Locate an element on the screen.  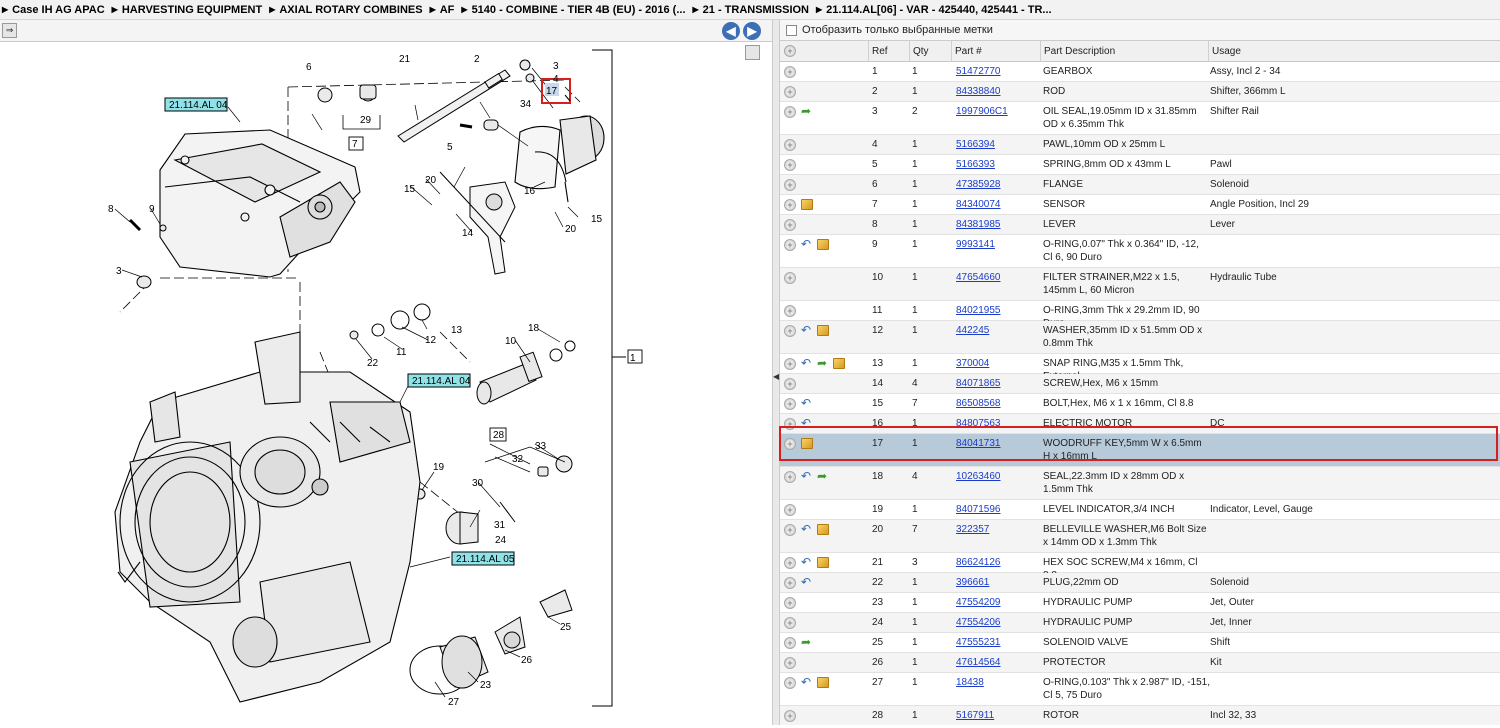
col-part: Part # is located at coordinates (996, 51).